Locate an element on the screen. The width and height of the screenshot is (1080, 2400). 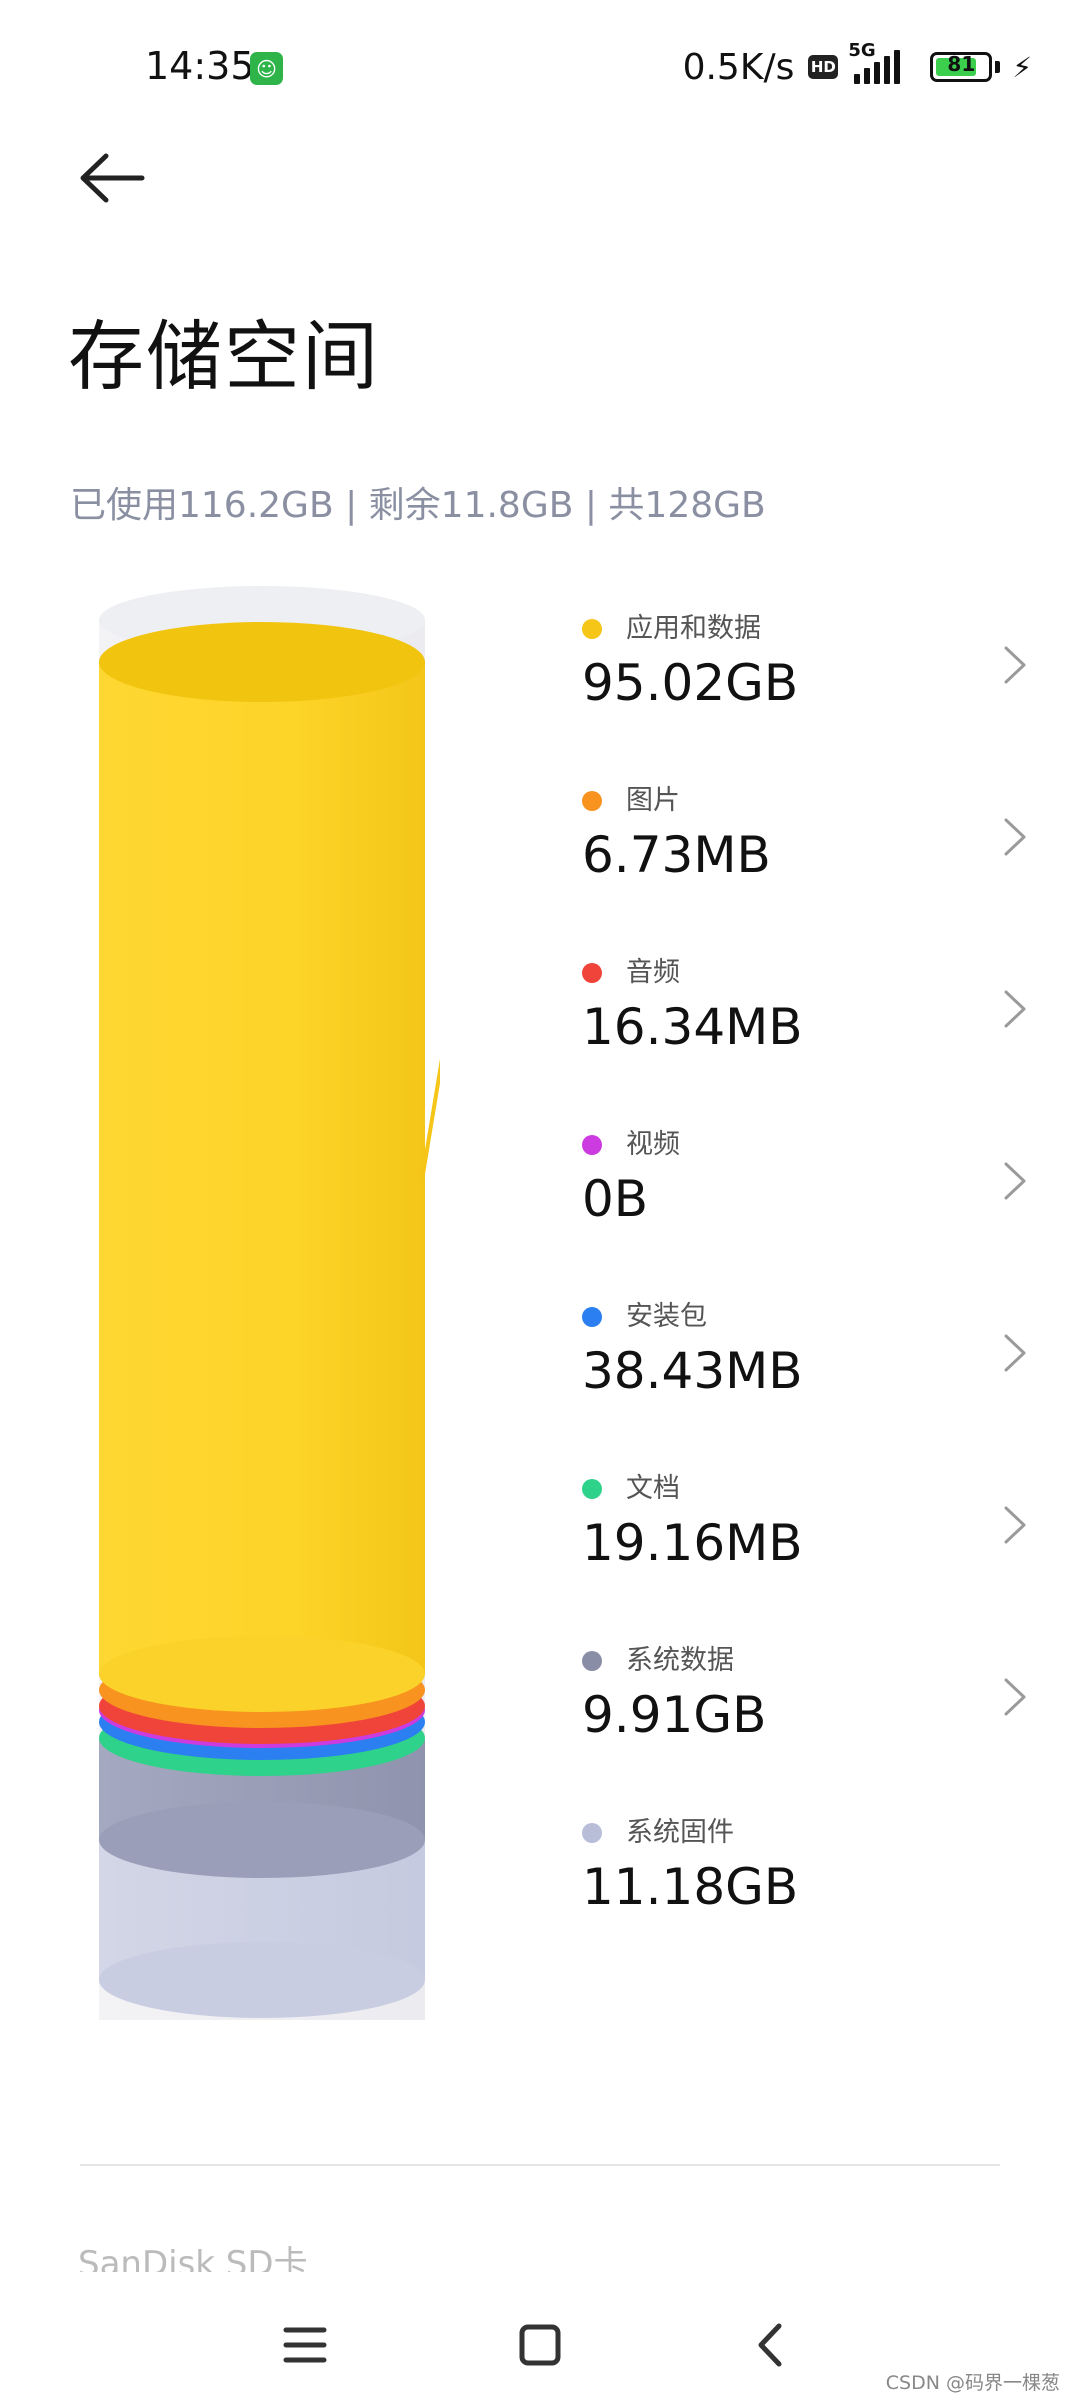
arrow-left-icon is located at coordinates (112, 178).